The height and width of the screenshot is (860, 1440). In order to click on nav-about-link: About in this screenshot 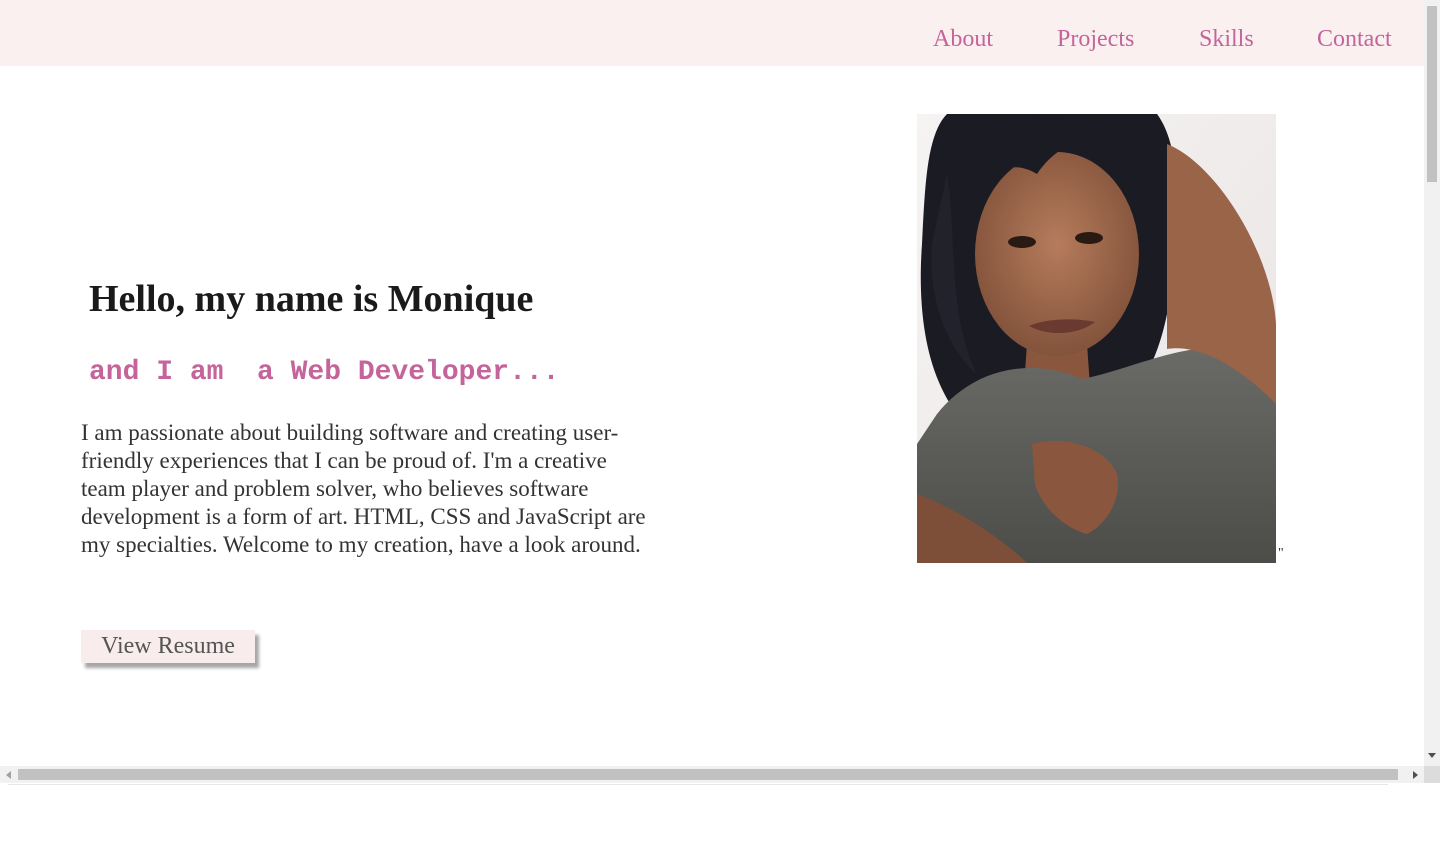, I will do `click(963, 39)`.